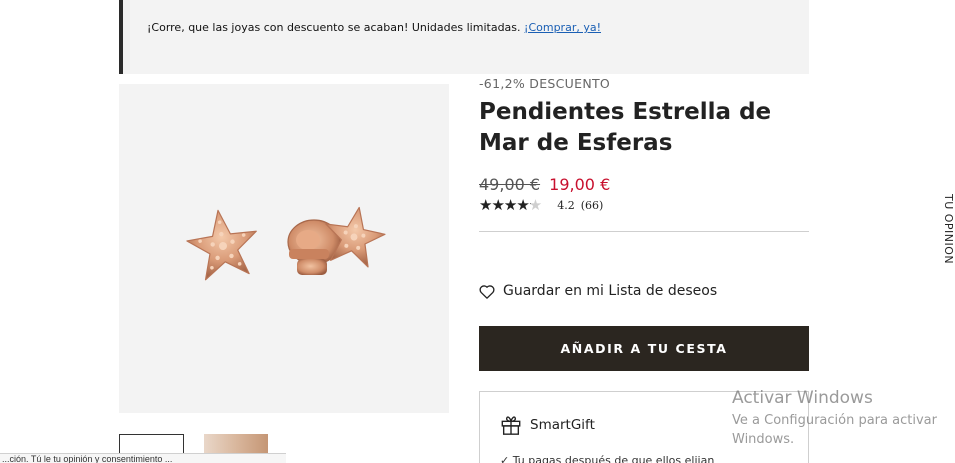  What do you see at coordinates (948, 234) in the screenshot?
I see `feedback-tab: TU OPINION` at bounding box center [948, 234].